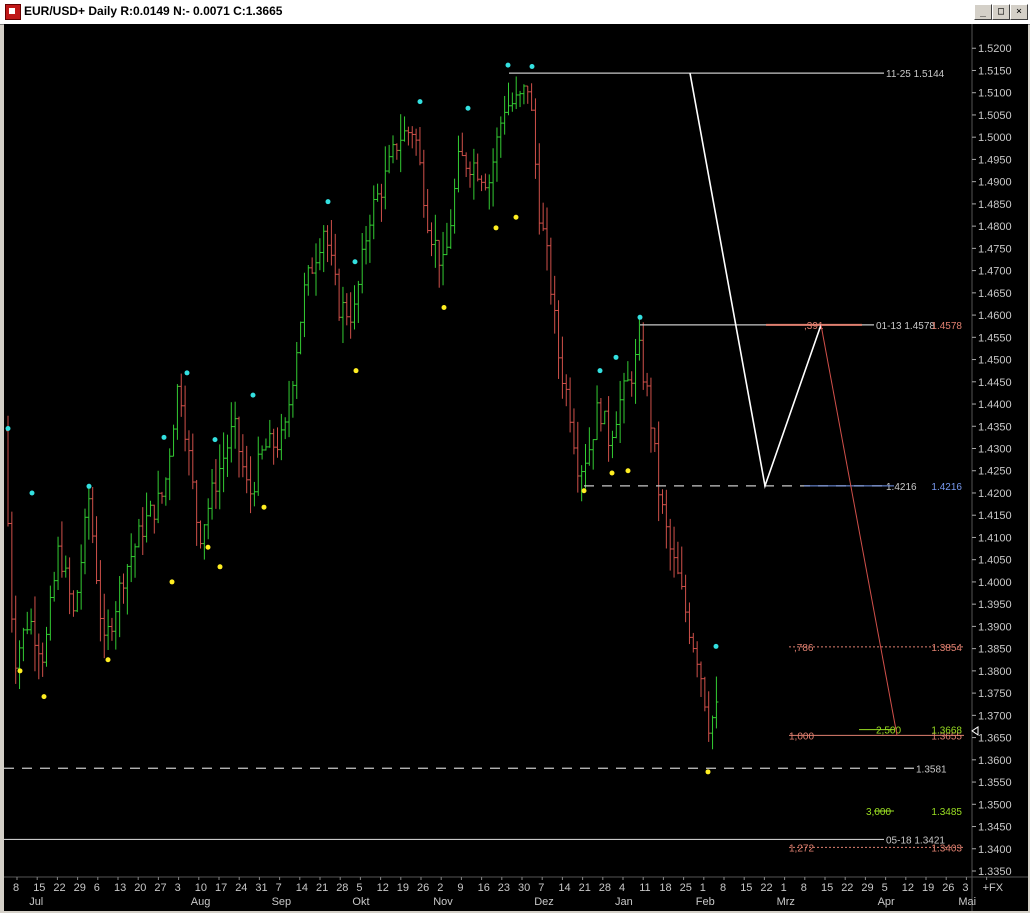 This screenshot has width=1030, height=913. Describe the element at coordinates (995, 516) in the screenshot. I see `price-tick-label: 1.4150` at that location.